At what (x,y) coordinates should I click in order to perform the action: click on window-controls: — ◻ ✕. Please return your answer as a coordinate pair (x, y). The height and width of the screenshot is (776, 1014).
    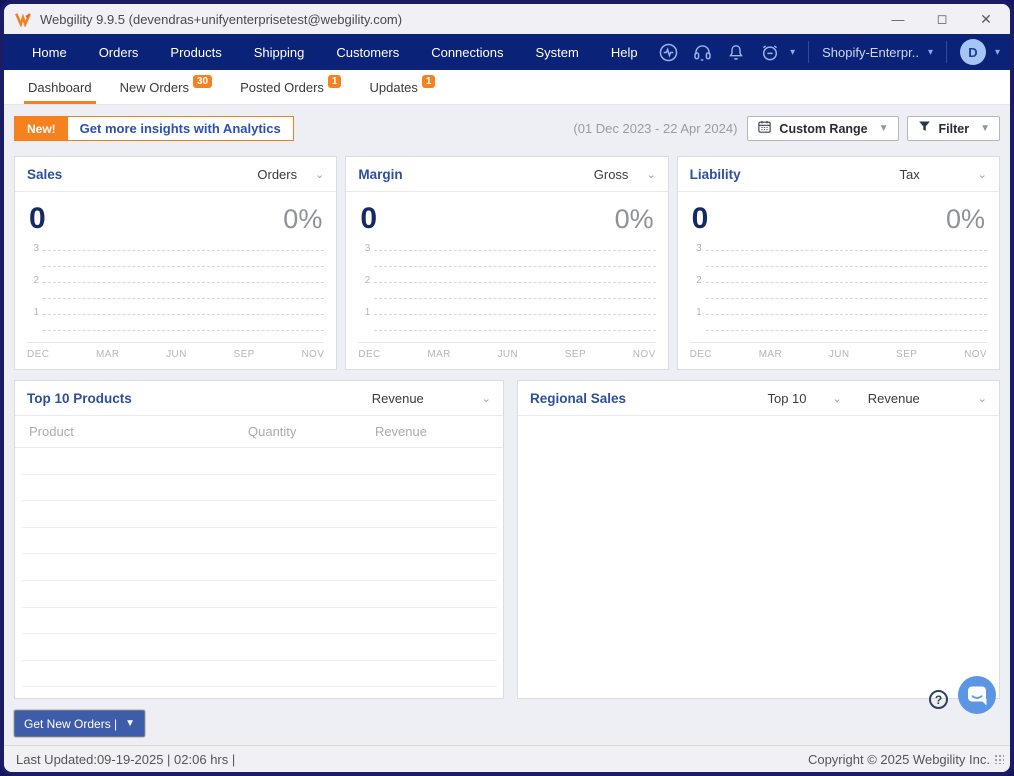
    Looking at the image, I should click on (942, 19).